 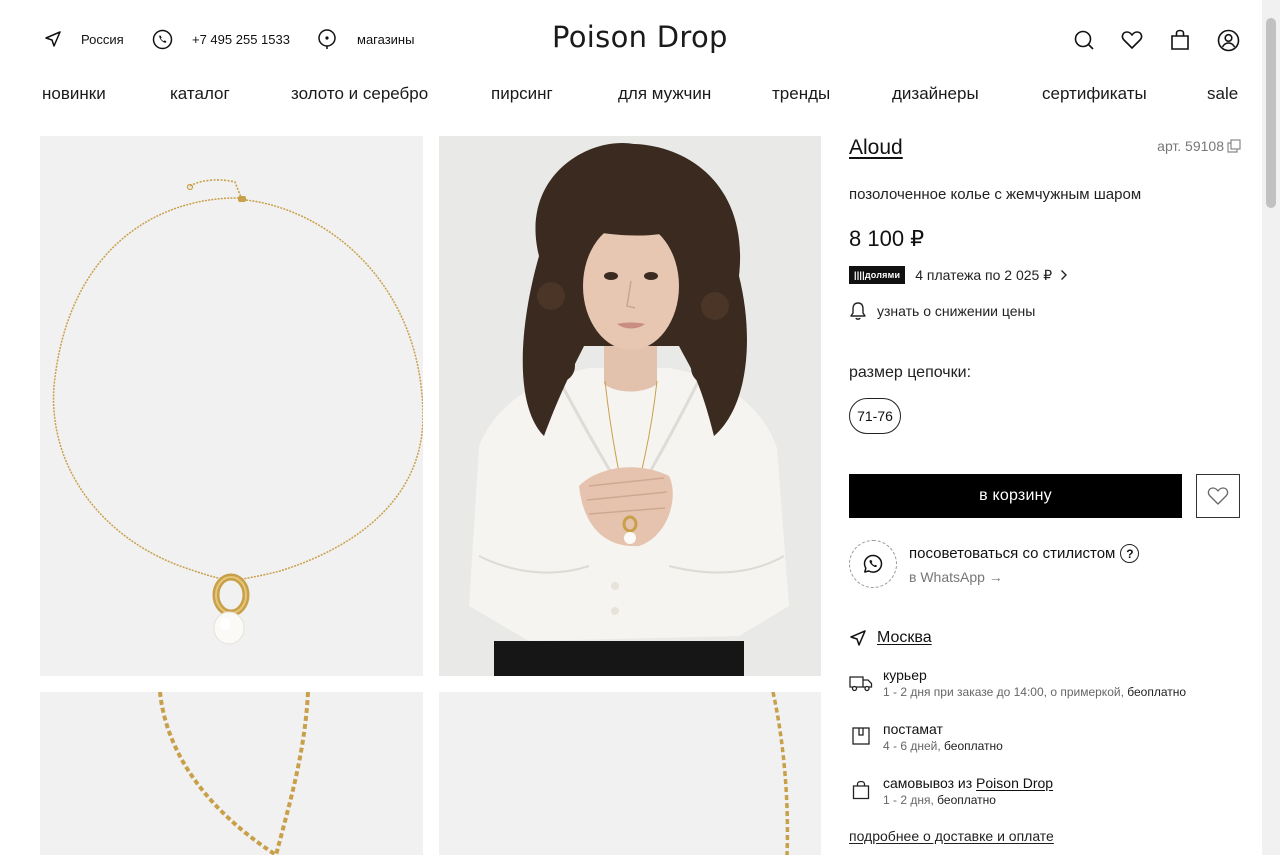 I want to click on delivery-title: постамат, so click(x=913, y=729).